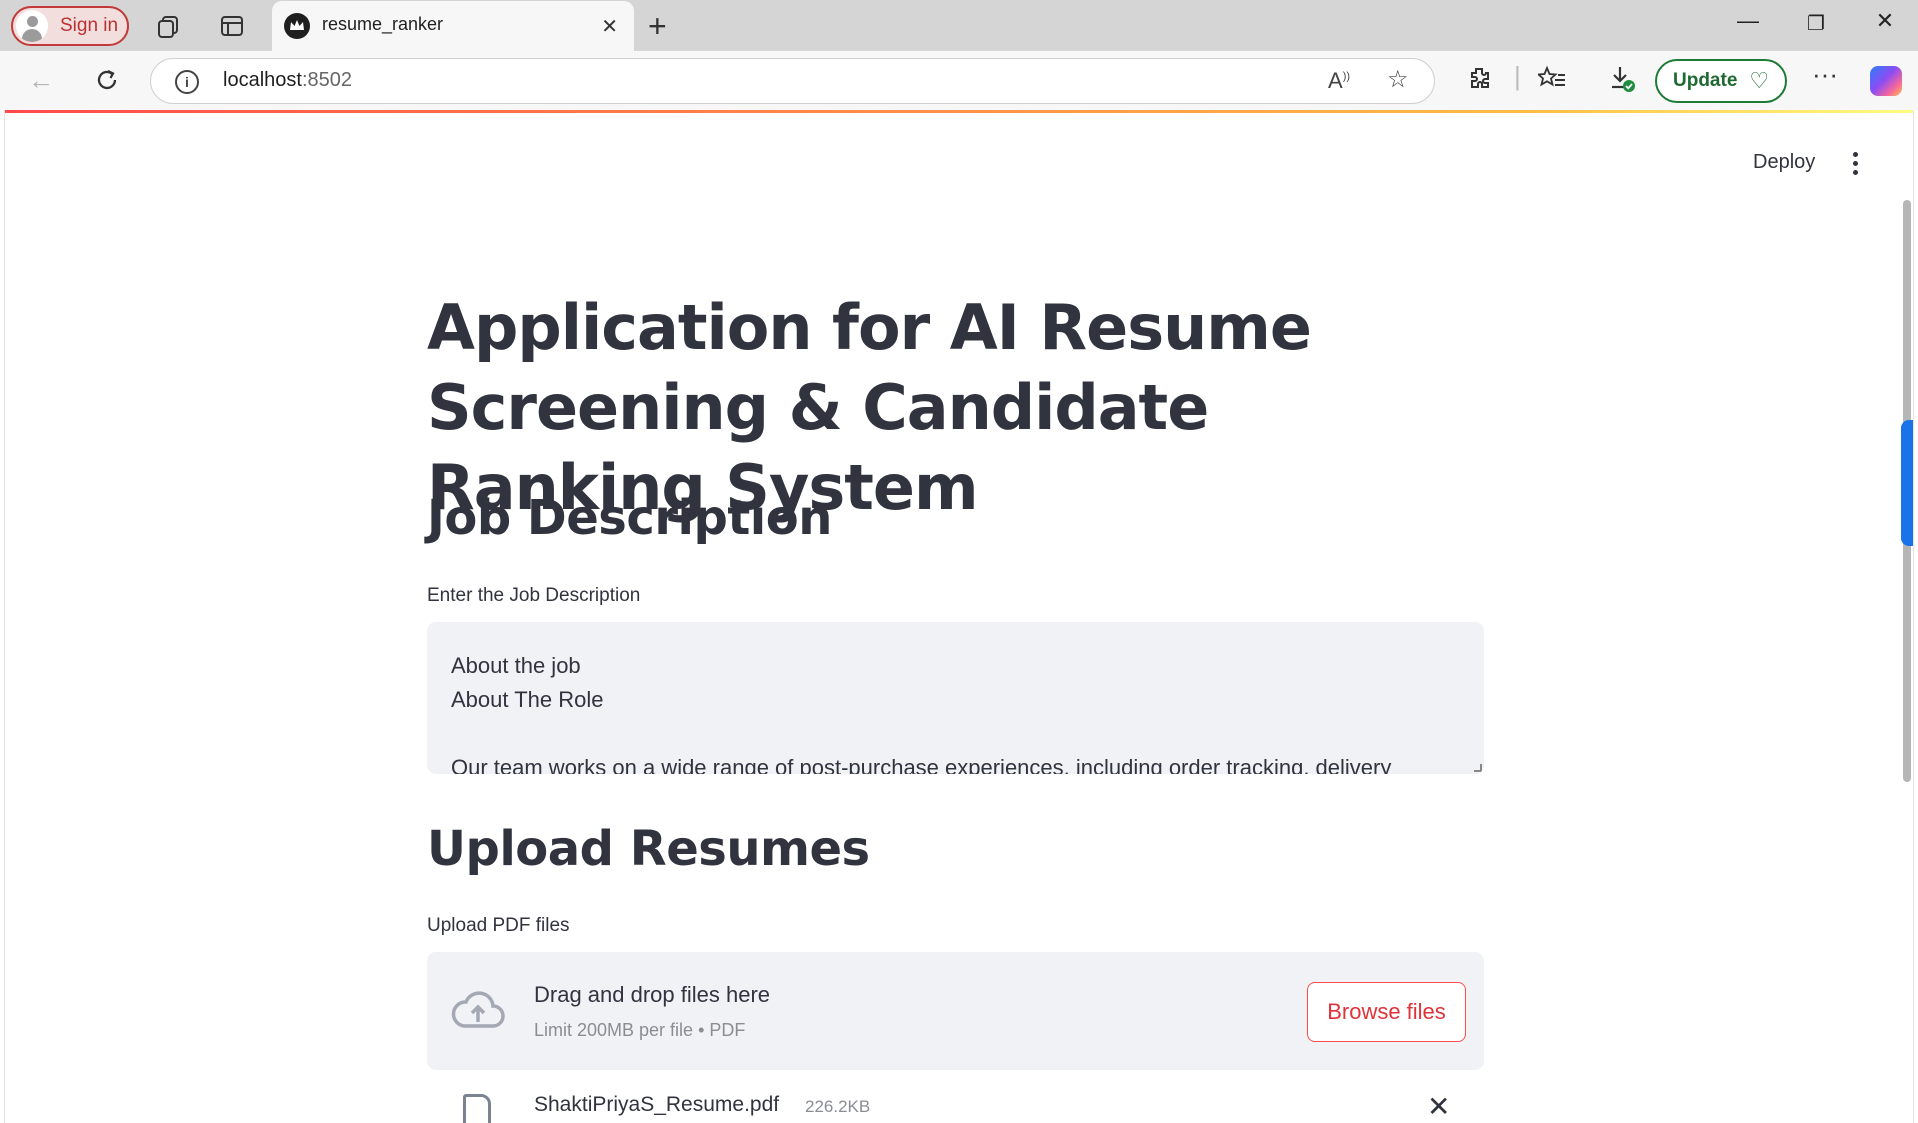 The image size is (1918, 1123). Describe the element at coordinates (1438, 1106) in the screenshot. I see `remove-file-icon: ✕` at that location.